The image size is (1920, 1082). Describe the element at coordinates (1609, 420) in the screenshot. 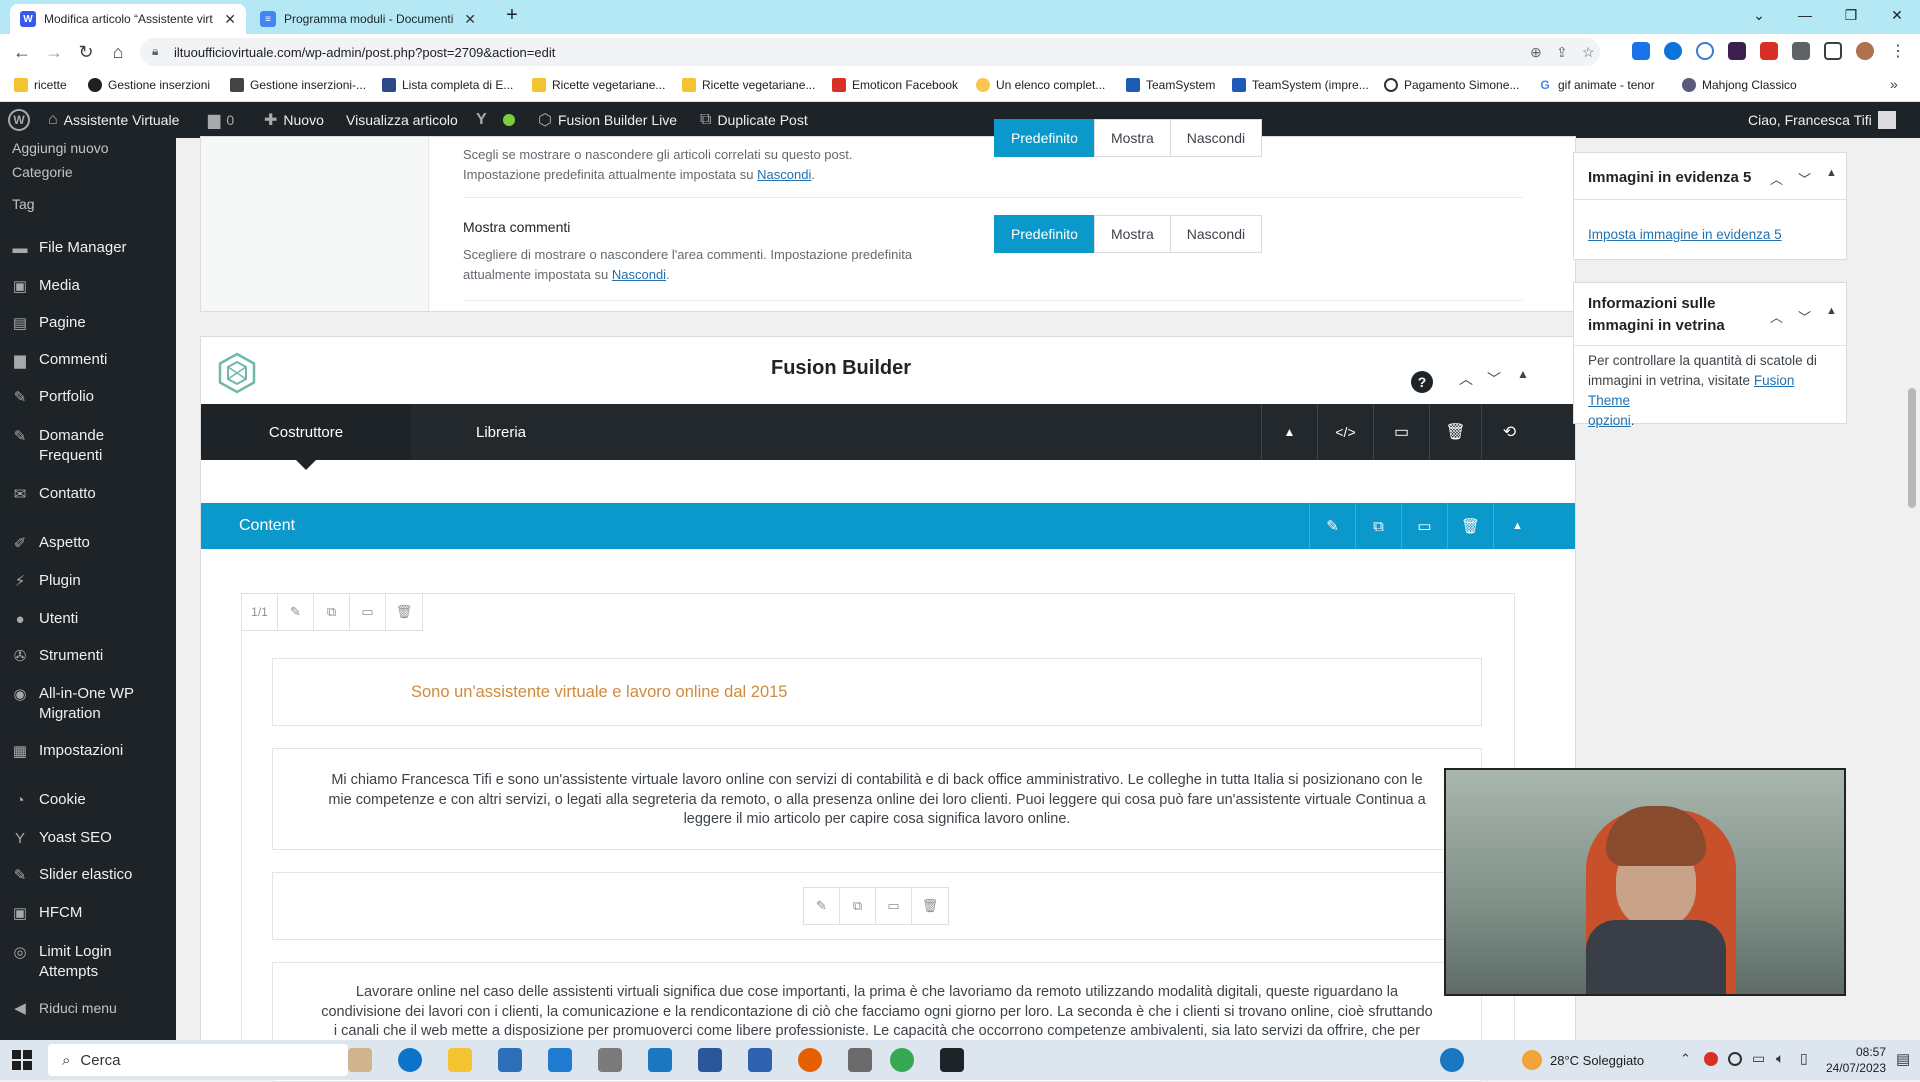

I see `fusion-options-link: opzioni` at that location.